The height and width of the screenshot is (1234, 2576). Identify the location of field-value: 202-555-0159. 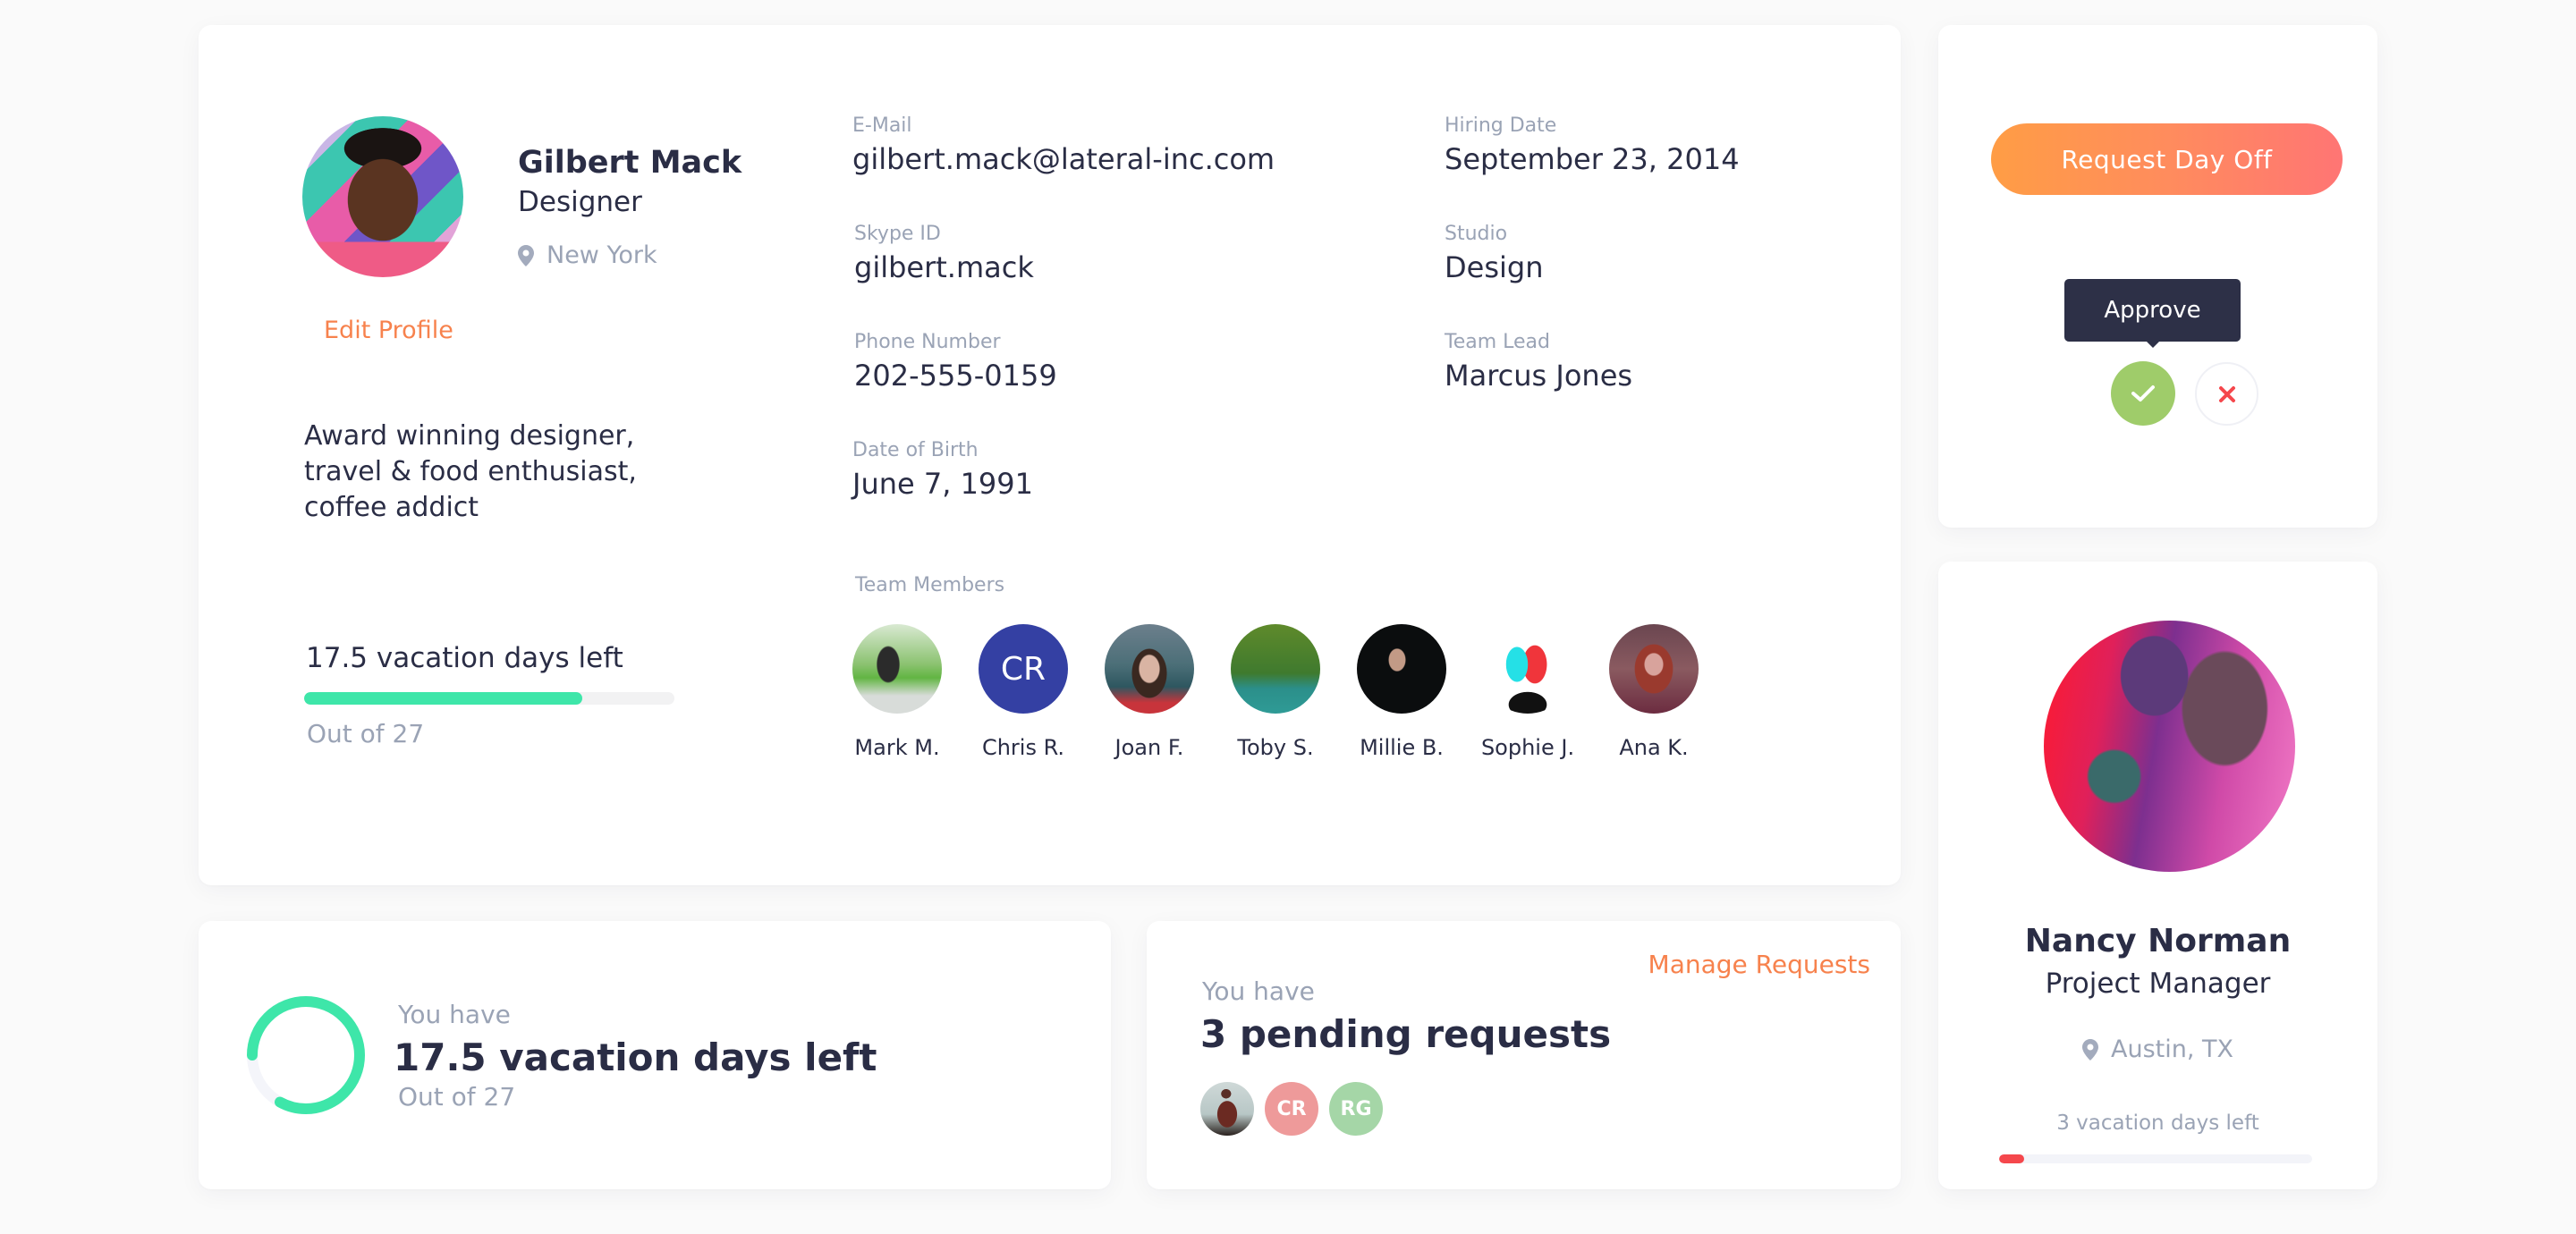
(955, 376).